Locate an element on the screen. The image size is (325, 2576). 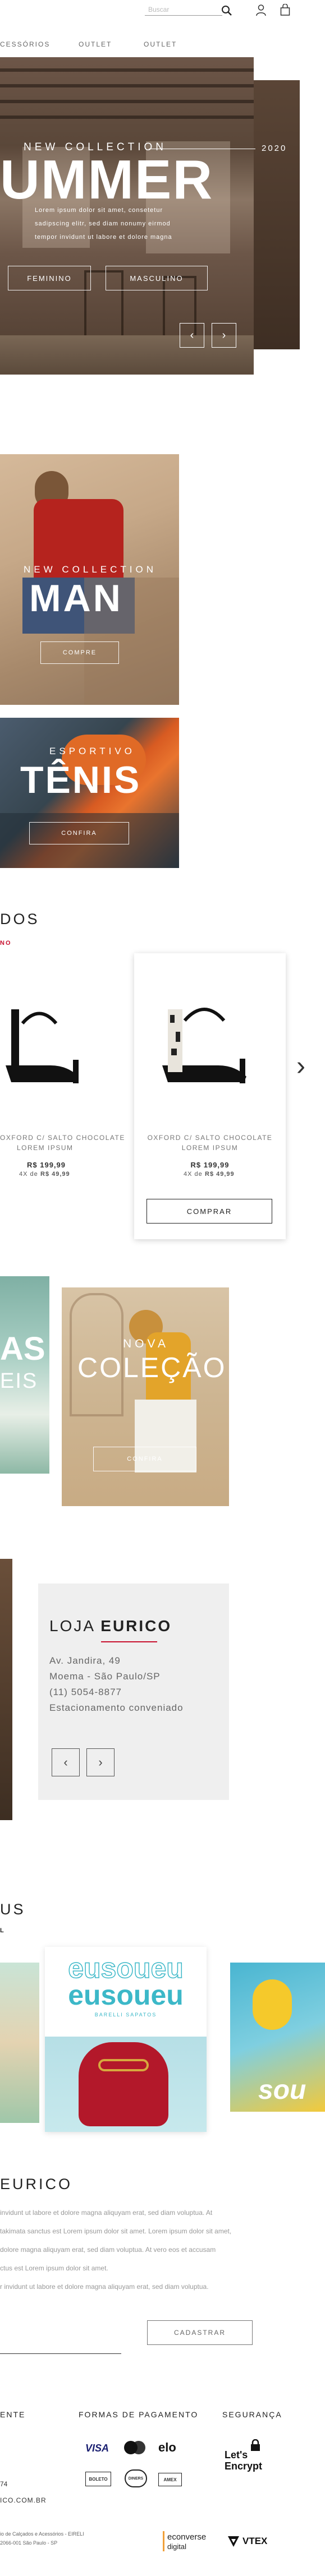
promo-man-button: COMPRE is located at coordinates (79, 652).